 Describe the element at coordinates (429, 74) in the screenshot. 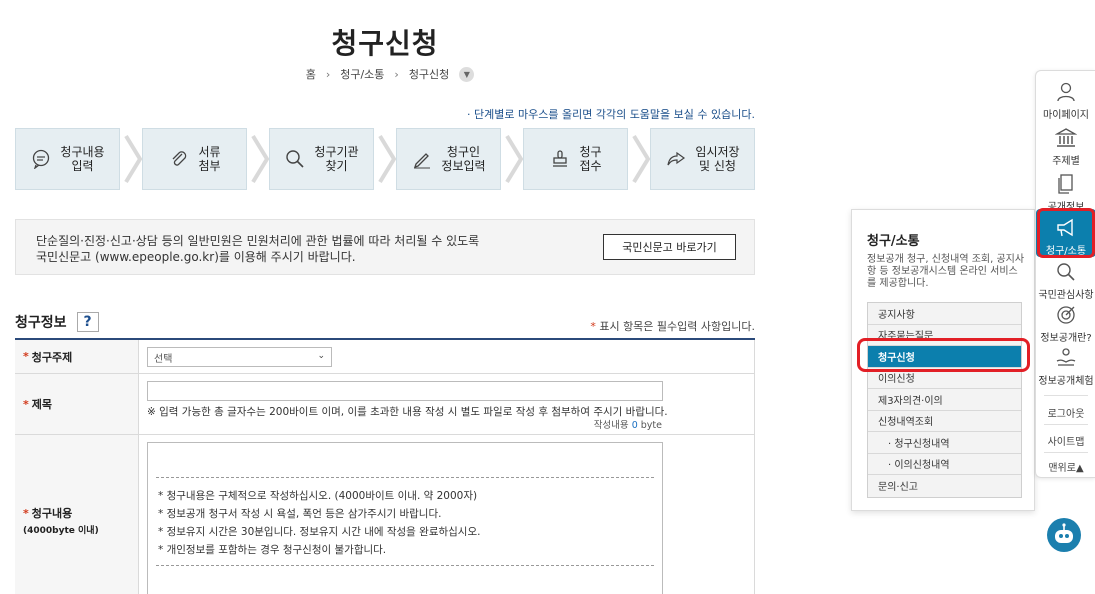

I see `breadcrumb-current: 청구신청` at that location.